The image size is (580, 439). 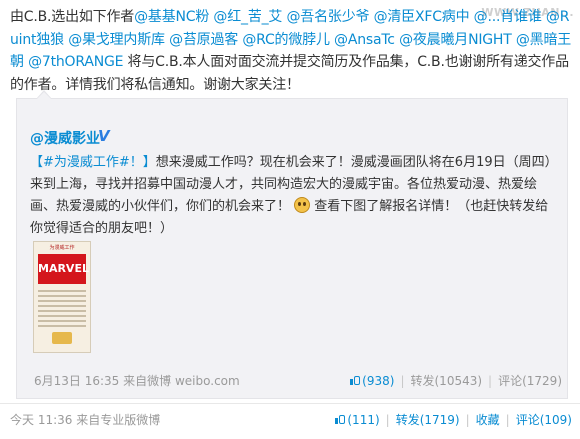 I want to click on mention-link: @苔原過客, so click(x=203, y=40).